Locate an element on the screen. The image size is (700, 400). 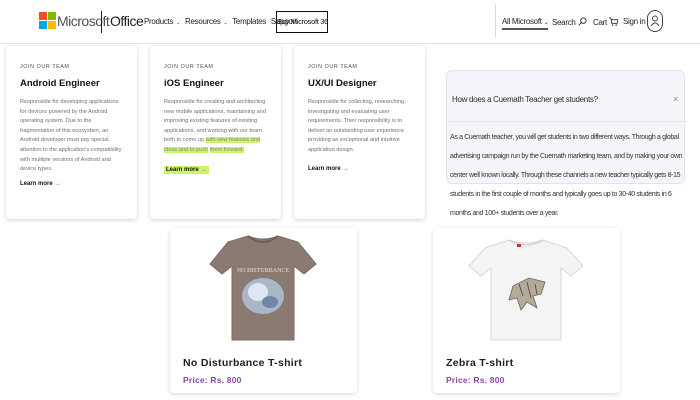
product-name: Zebra T-shirt is located at coordinates (480, 363).